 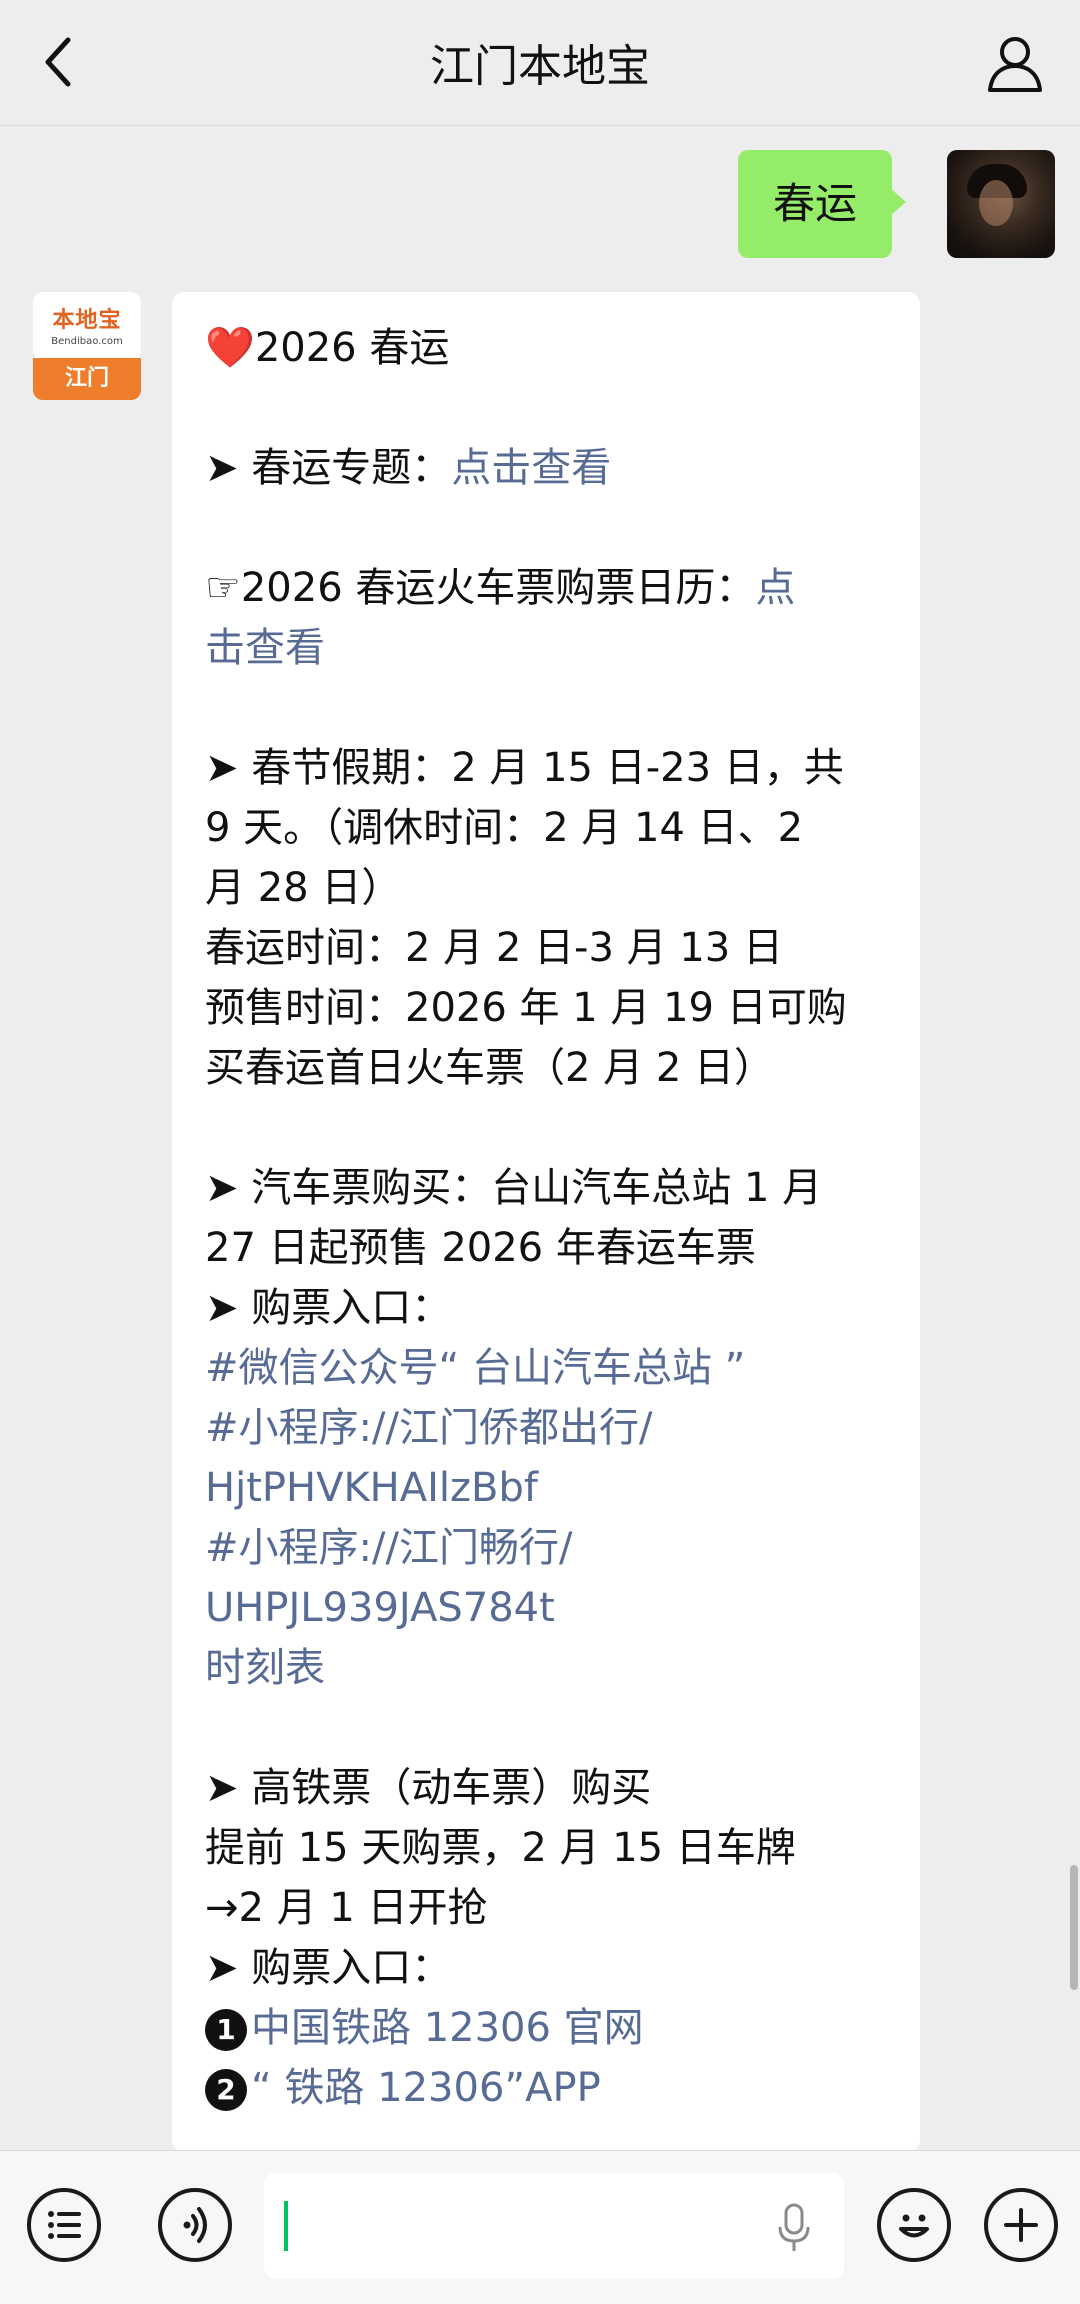 I want to click on heart-icon: ❤️, so click(x=230, y=348).